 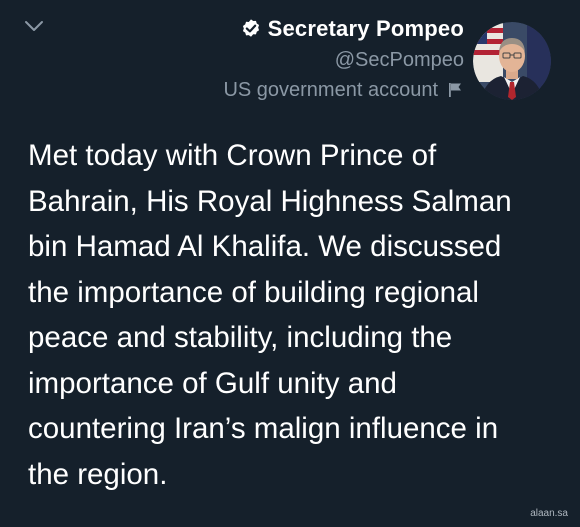 I want to click on display-name: Secretary Pompeo, so click(x=366, y=29).